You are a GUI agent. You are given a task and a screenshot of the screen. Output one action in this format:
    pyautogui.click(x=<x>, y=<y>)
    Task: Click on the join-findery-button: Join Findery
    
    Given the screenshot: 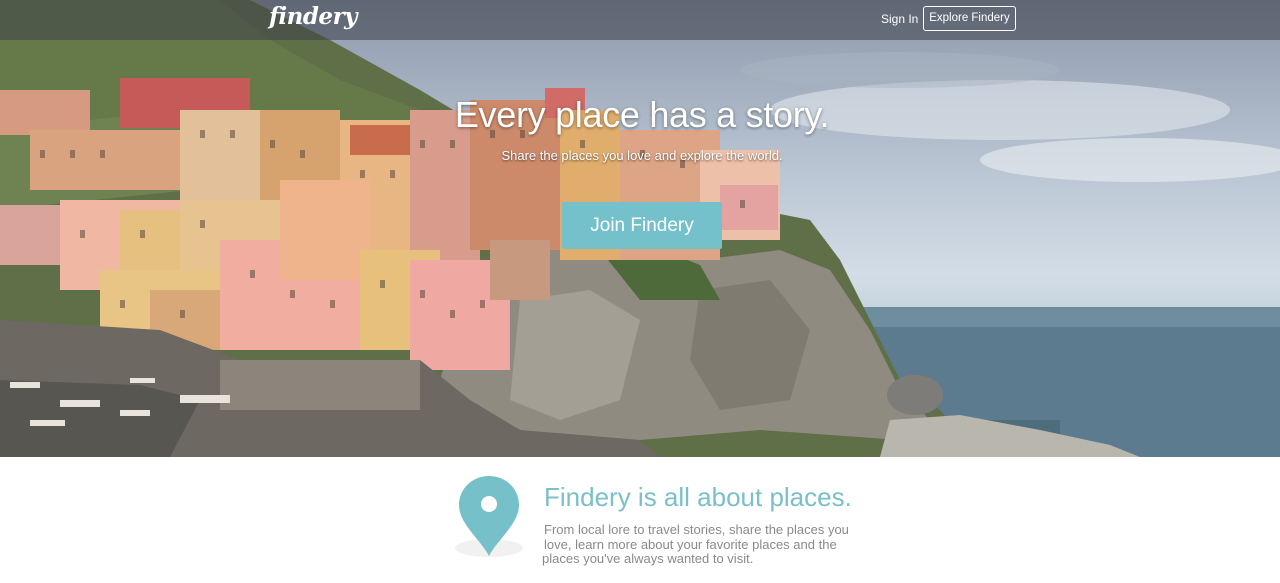 What is the action you would take?
    pyautogui.click(x=642, y=225)
    